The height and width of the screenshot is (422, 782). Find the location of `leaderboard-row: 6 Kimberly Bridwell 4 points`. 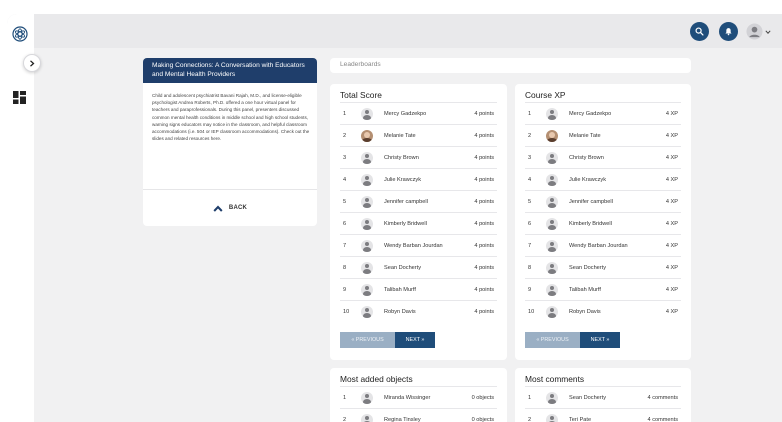

leaderboard-row: 6 Kimberly Bridwell 4 points is located at coordinates (418, 223).